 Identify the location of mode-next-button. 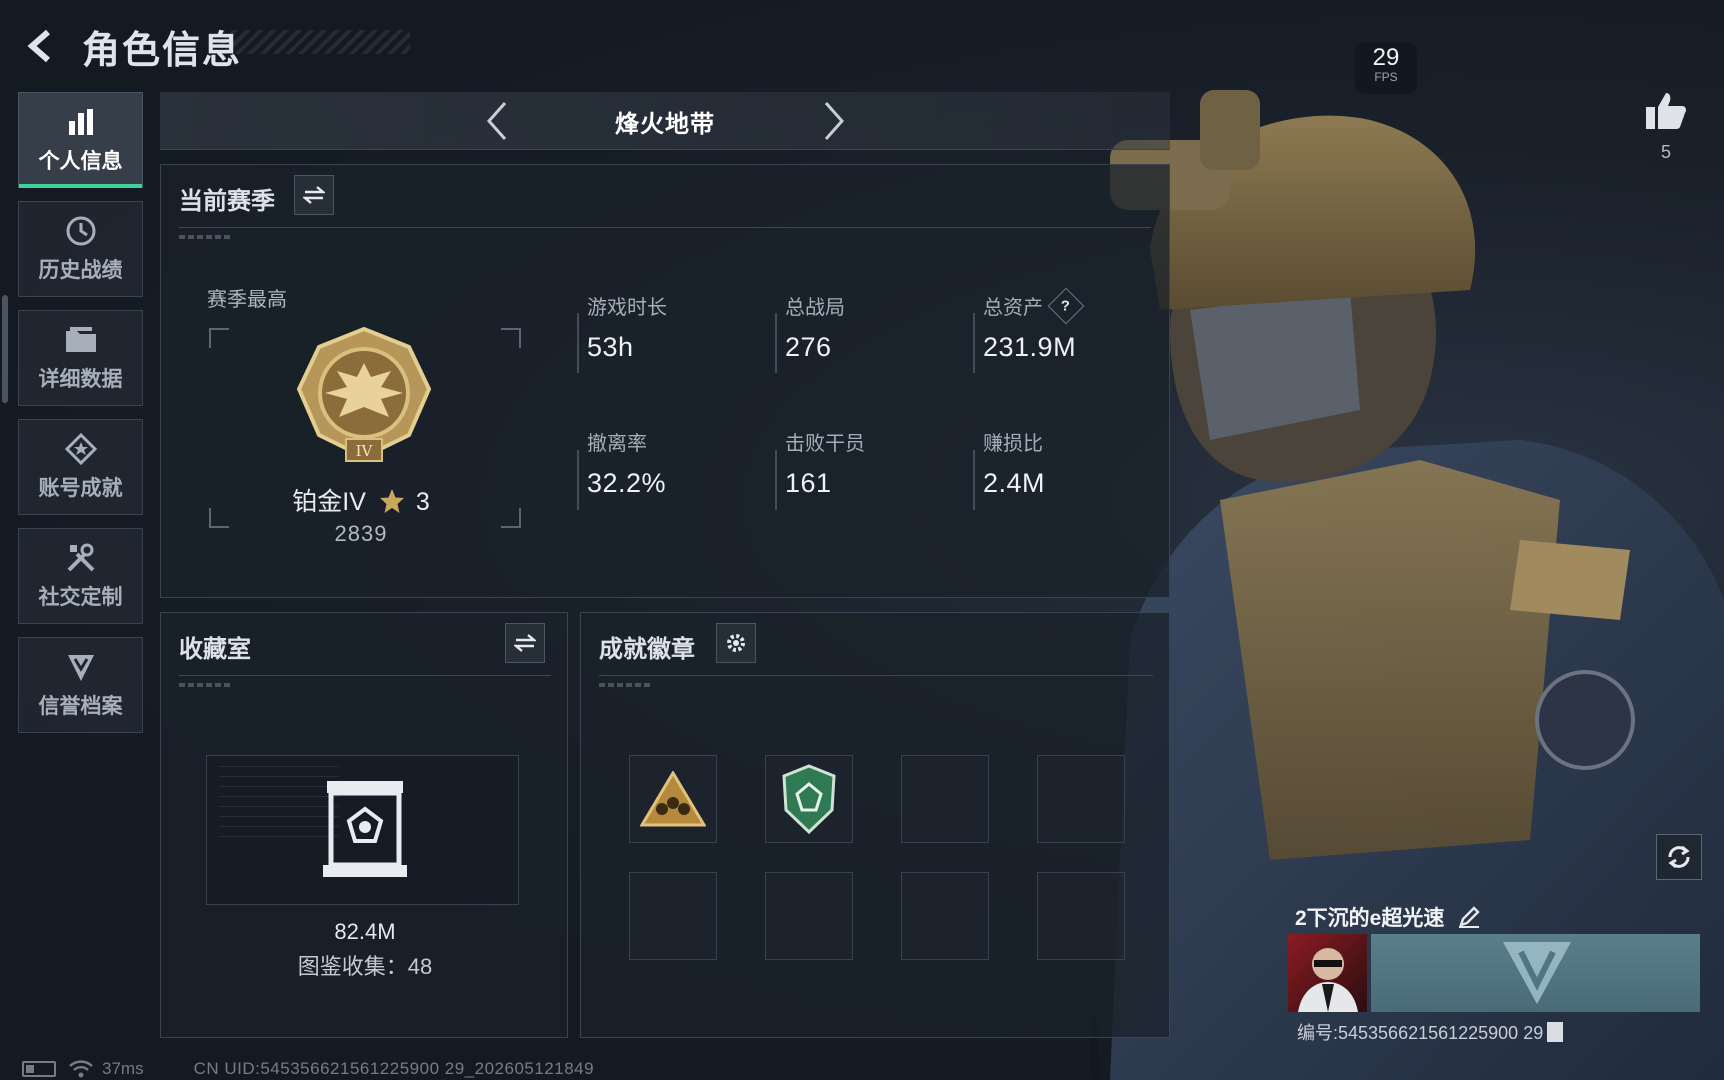
(834, 121).